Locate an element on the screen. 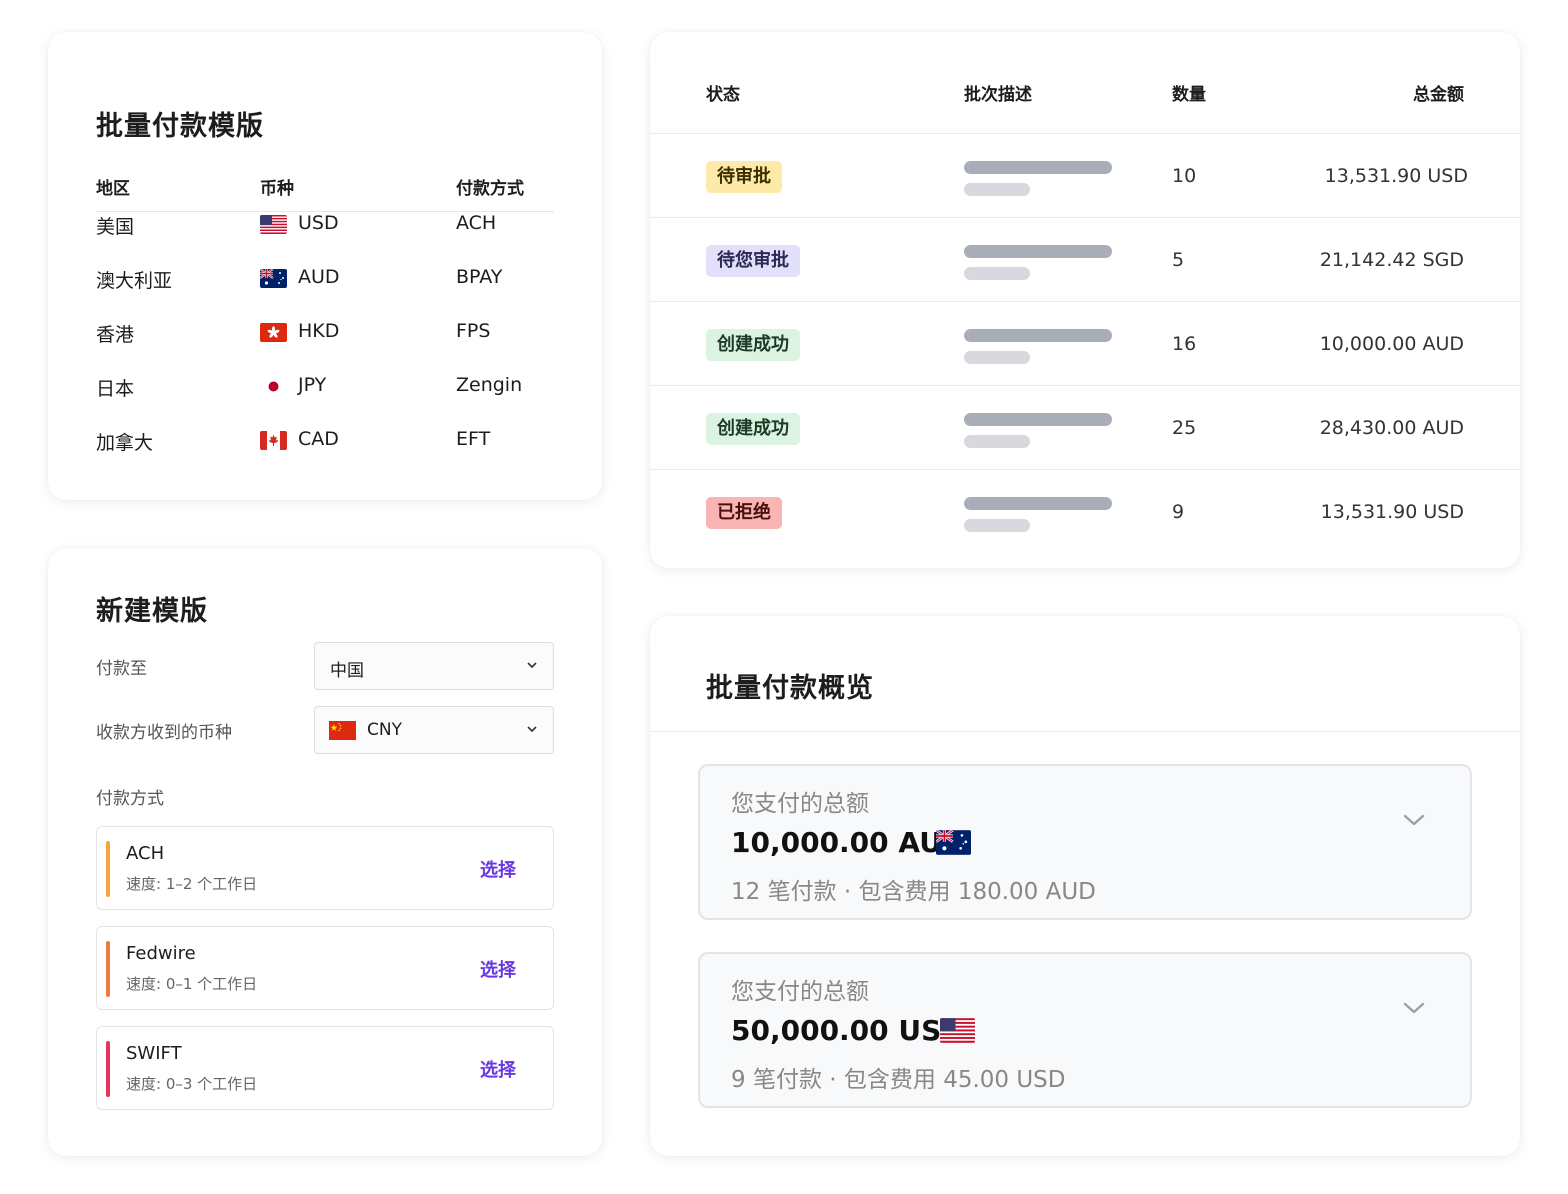 The image size is (1568, 1194). hk-flag-icon is located at coordinates (273, 332).